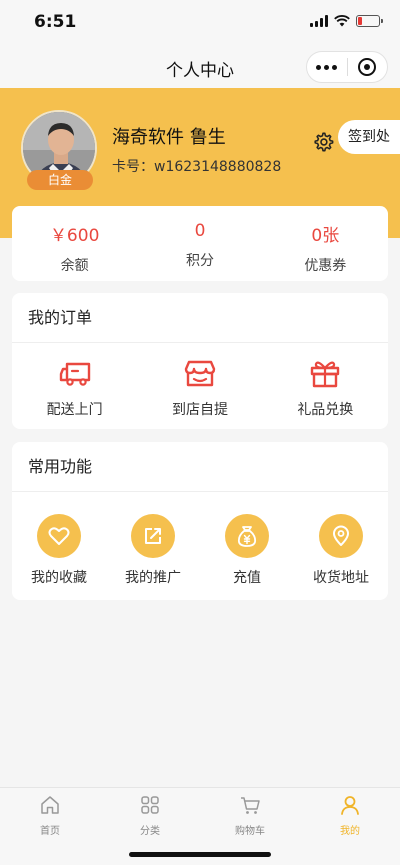 The height and width of the screenshot is (865, 400). I want to click on func-address: 收货地址, so click(341, 550).